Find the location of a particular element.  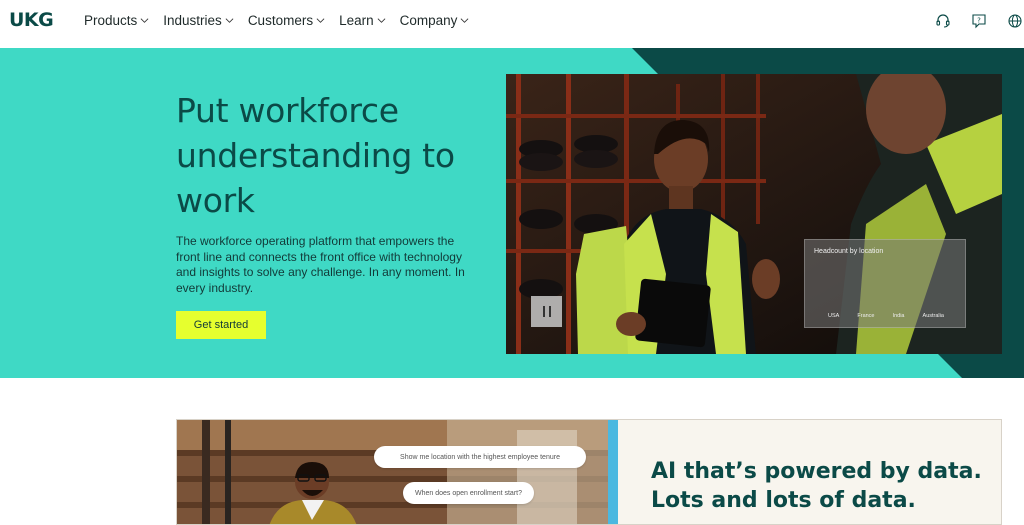

menu-item-label: Company is located at coordinates (428, 20).